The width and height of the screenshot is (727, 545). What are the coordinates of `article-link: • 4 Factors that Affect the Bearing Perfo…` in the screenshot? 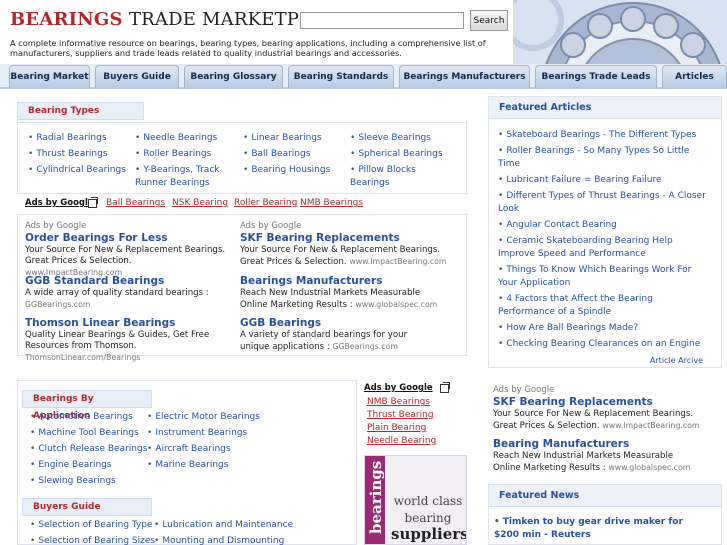 It's located at (604, 306).